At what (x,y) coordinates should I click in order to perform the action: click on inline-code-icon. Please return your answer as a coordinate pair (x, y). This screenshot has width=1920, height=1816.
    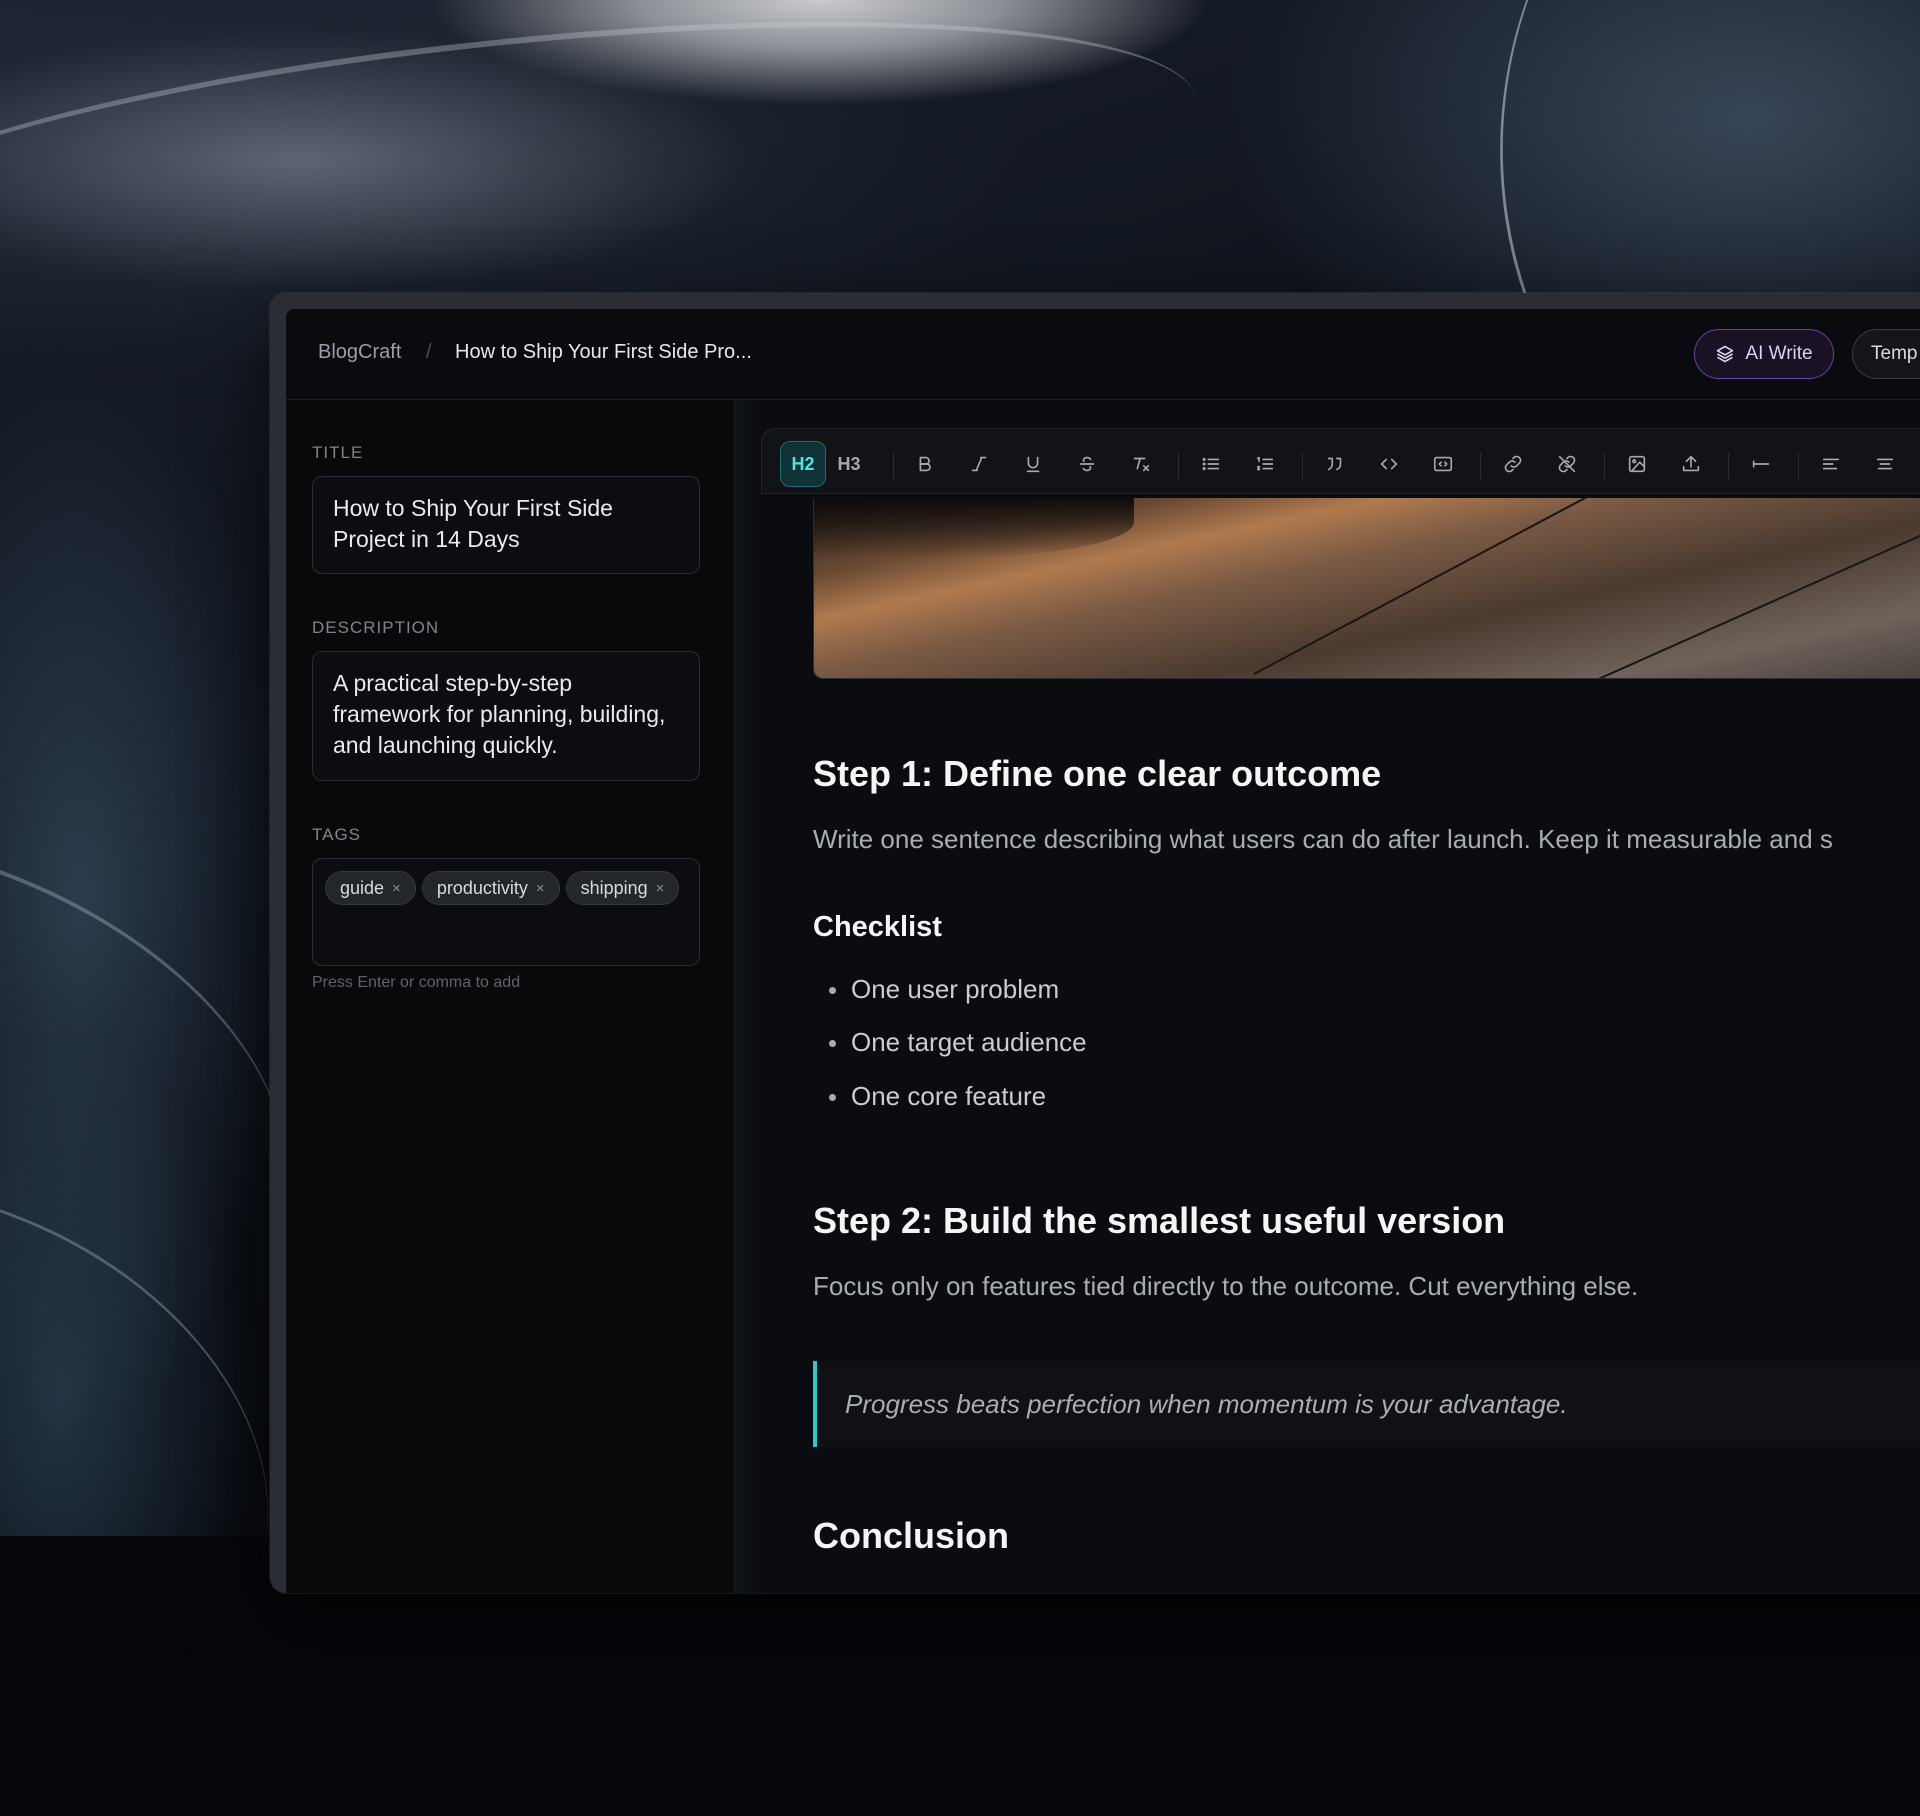
    Looking at the image, I should click on (1389, 464).